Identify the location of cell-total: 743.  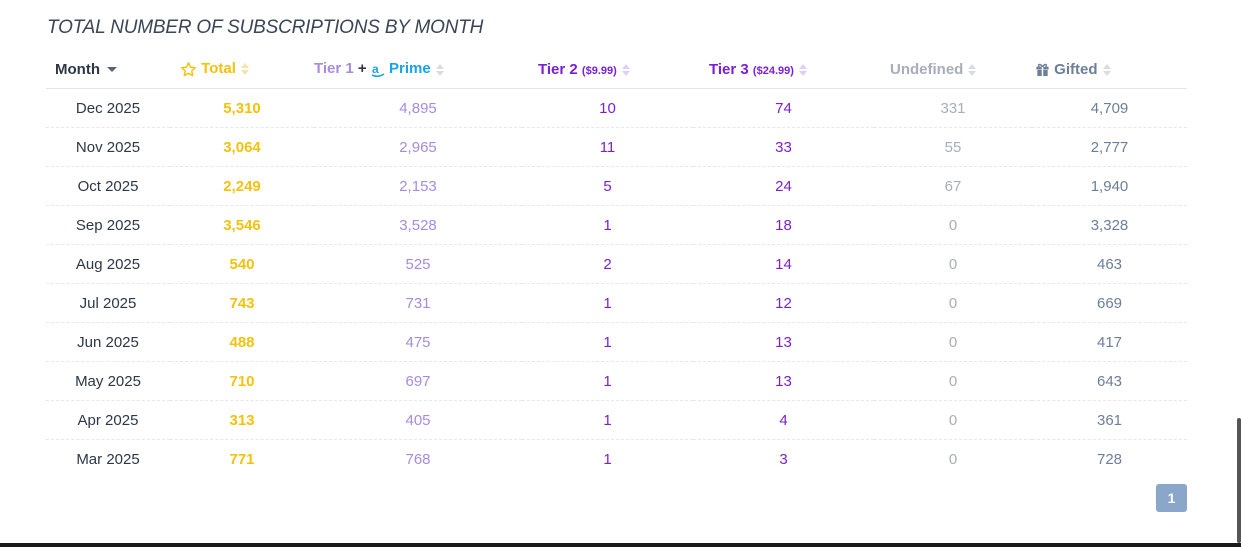
(242, 303).